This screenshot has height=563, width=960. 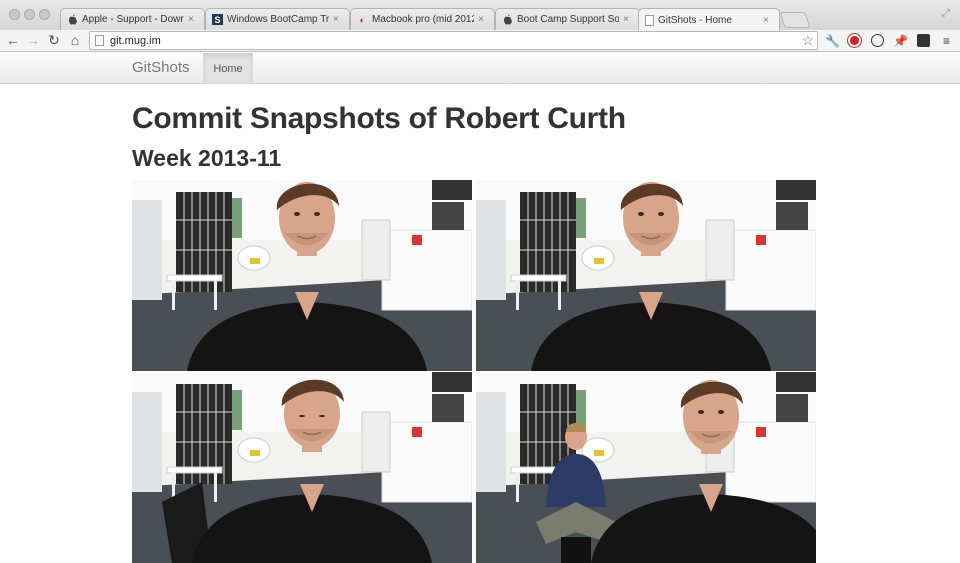 I want to click on page-title: Commit Snapshots of Robert Curth, so click(x=379, y=118).